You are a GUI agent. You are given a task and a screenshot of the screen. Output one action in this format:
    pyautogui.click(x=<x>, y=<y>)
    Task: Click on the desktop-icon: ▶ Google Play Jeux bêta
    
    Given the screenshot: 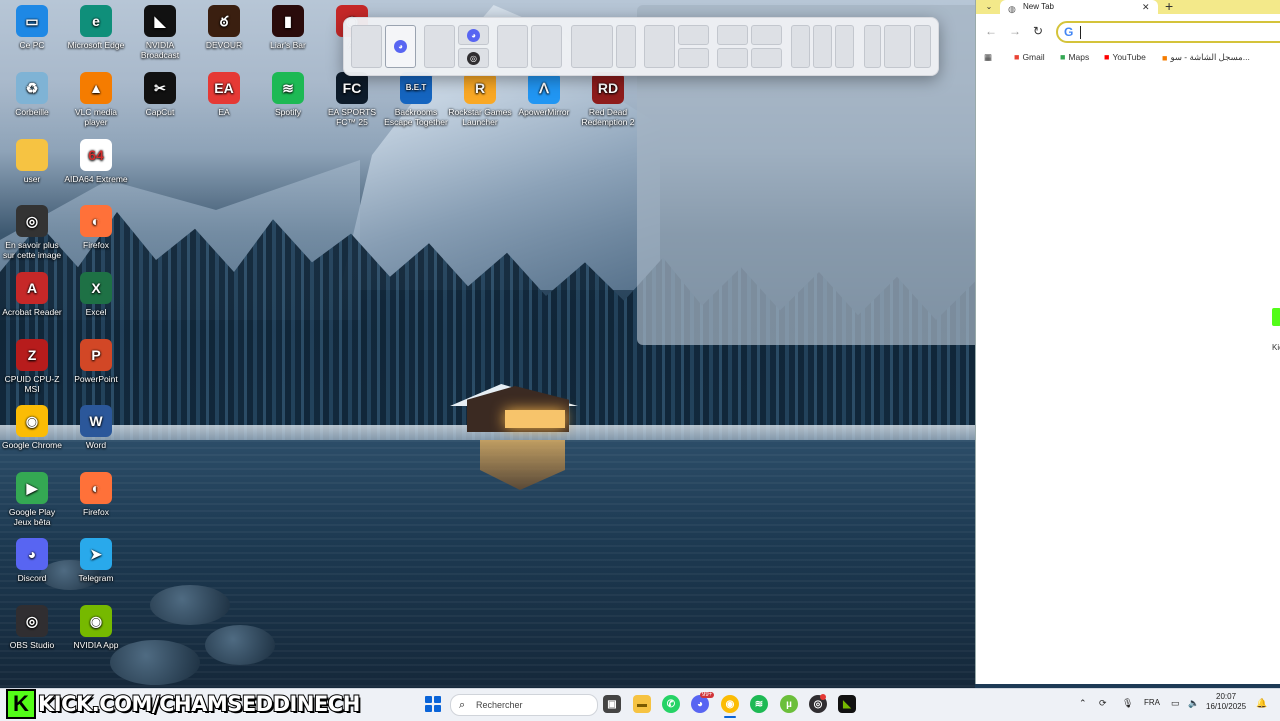 What is the action you would take?
    pyautogui.click(x=32, y=499)
    